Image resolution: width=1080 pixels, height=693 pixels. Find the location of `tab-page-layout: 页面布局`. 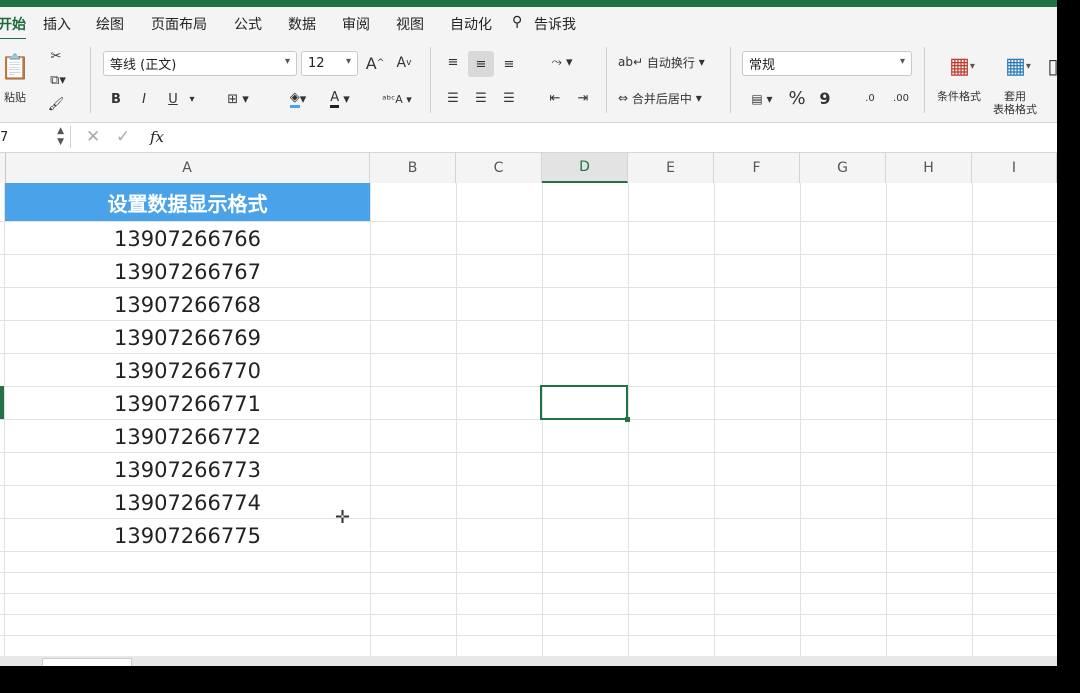

tab-page-layout: 页面布局 is located at coordinates (179, 24).